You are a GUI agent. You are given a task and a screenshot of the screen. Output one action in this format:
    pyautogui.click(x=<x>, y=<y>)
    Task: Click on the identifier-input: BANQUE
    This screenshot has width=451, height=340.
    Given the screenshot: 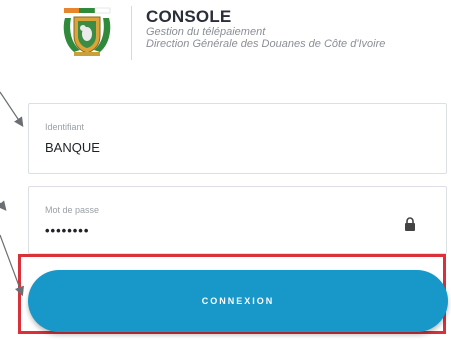 What is the action you would take?
    pyautogui.click(x=72, y=147)
    